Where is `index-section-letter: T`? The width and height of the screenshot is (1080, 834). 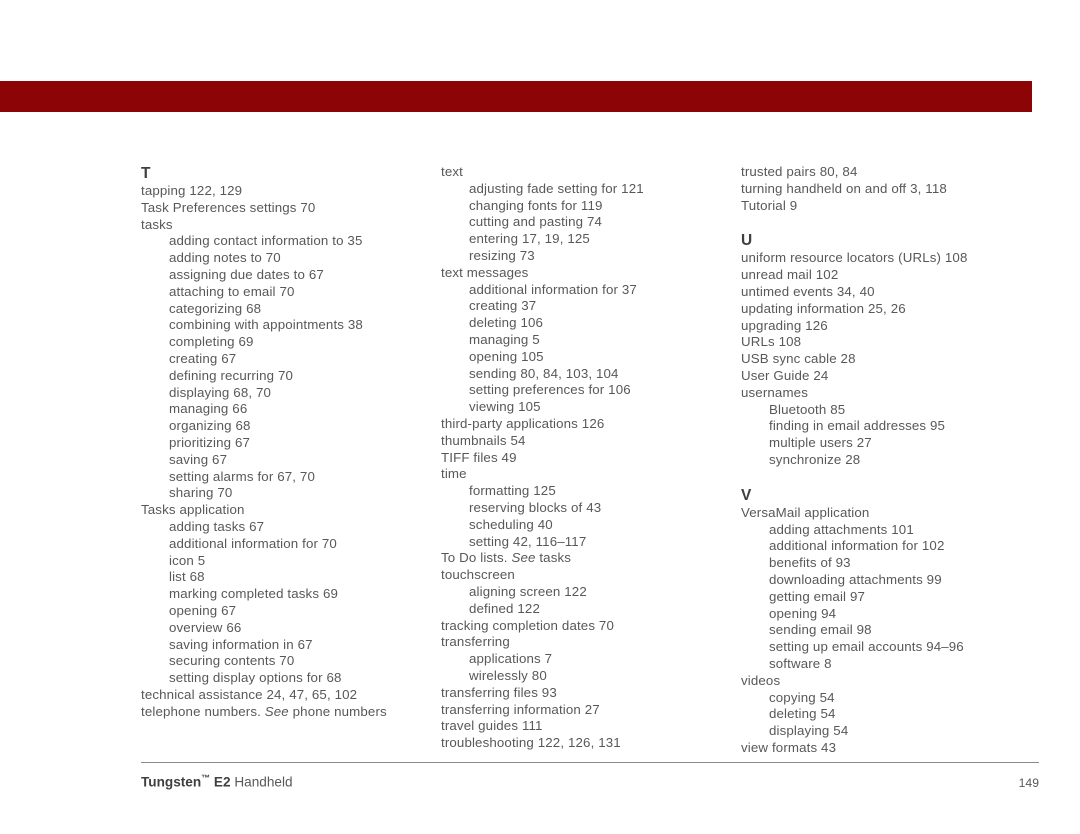
index-section-letter: T is located at coordinates (146, 173).